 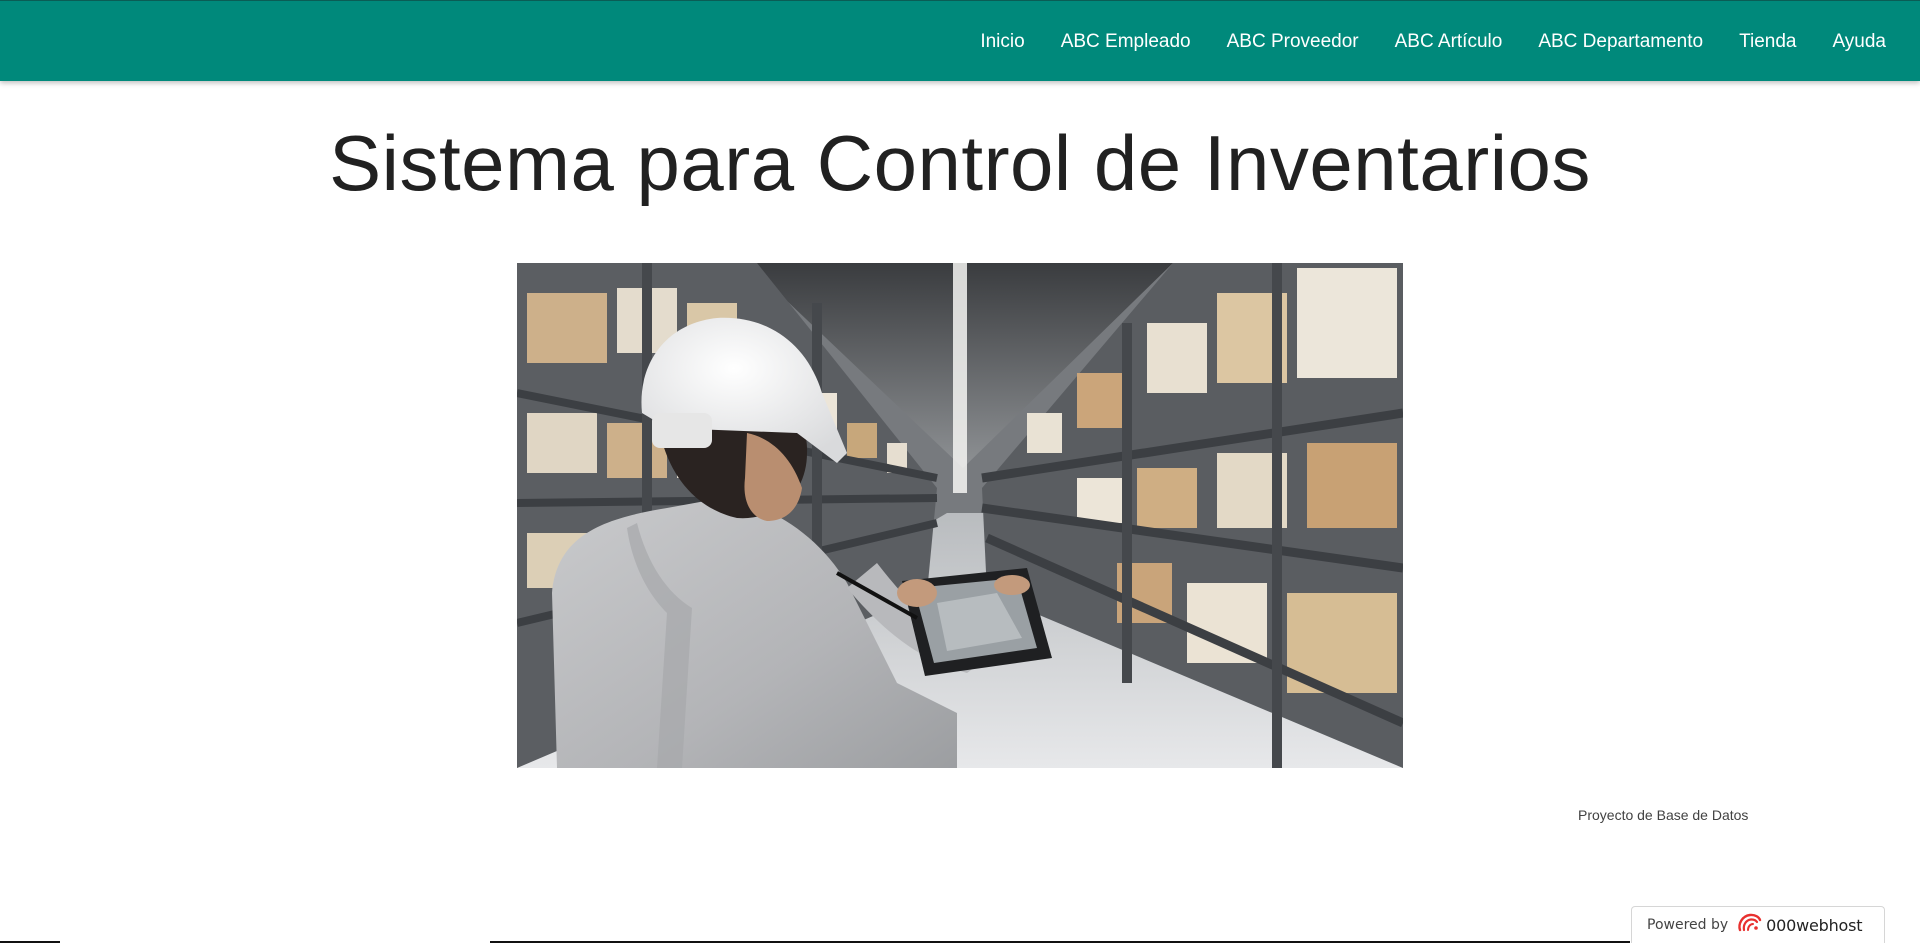 I want to click on 000webhost-brand: 000webhost, so click(x=1814, y=925).